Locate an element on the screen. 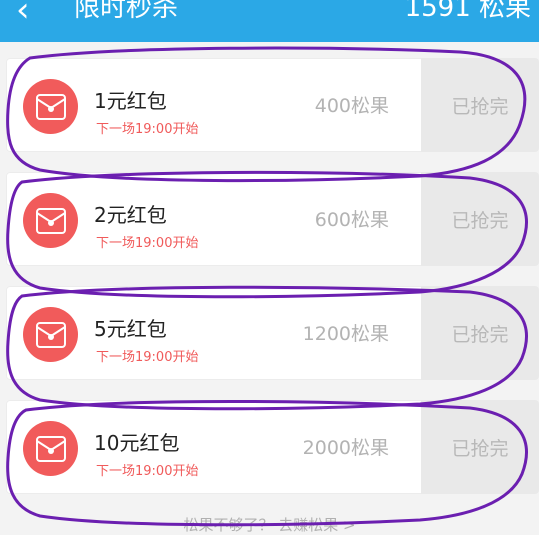  app-header: ‹ 限时秒杀 1591 松果 is located at coordinates (269, 21).